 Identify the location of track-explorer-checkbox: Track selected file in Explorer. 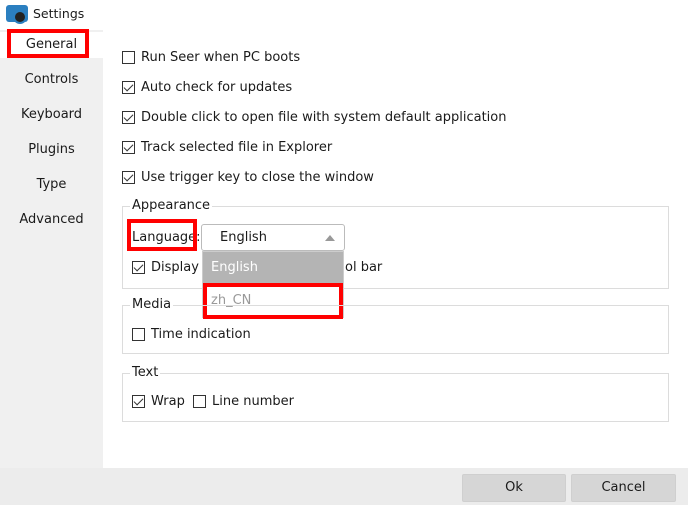
(227, 147).